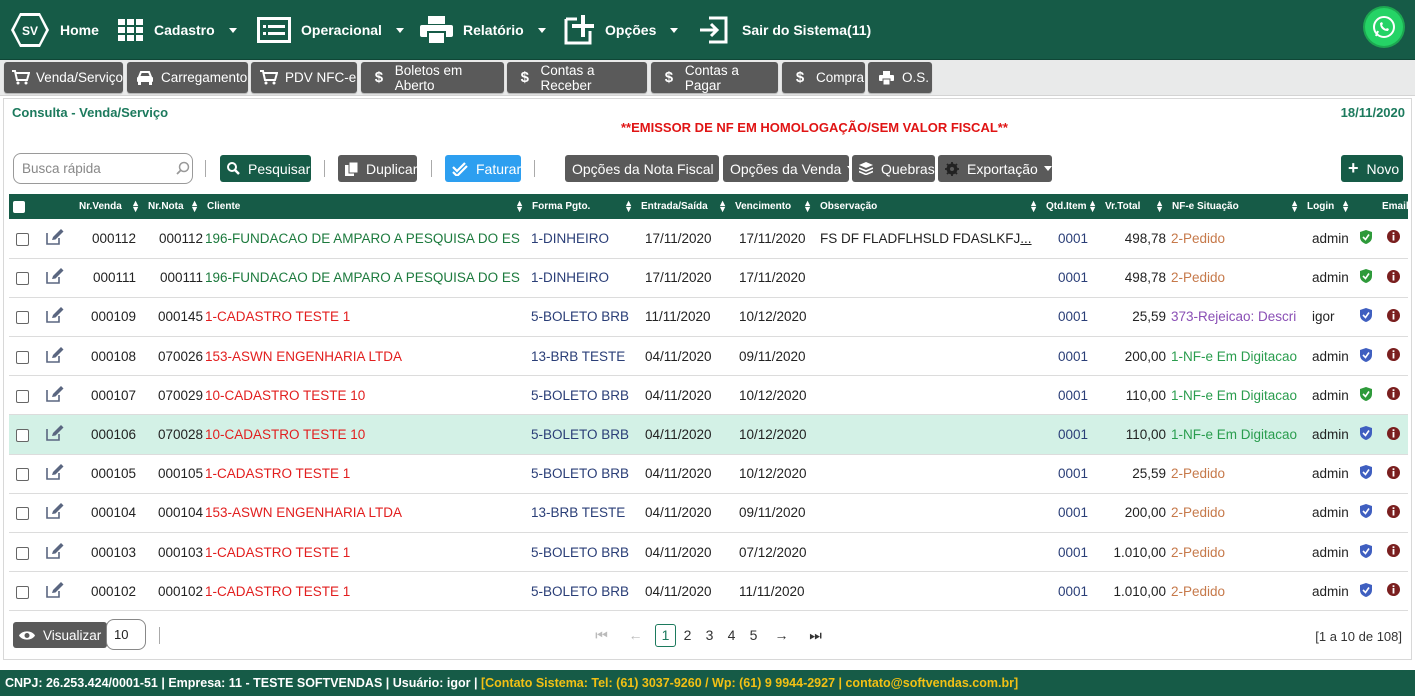  What do you see at coordinates (714, 77) in the screenshot?
I see `shortcut-contas-pagar: $ Contas a Pagar` at bounding box center [714, 77].